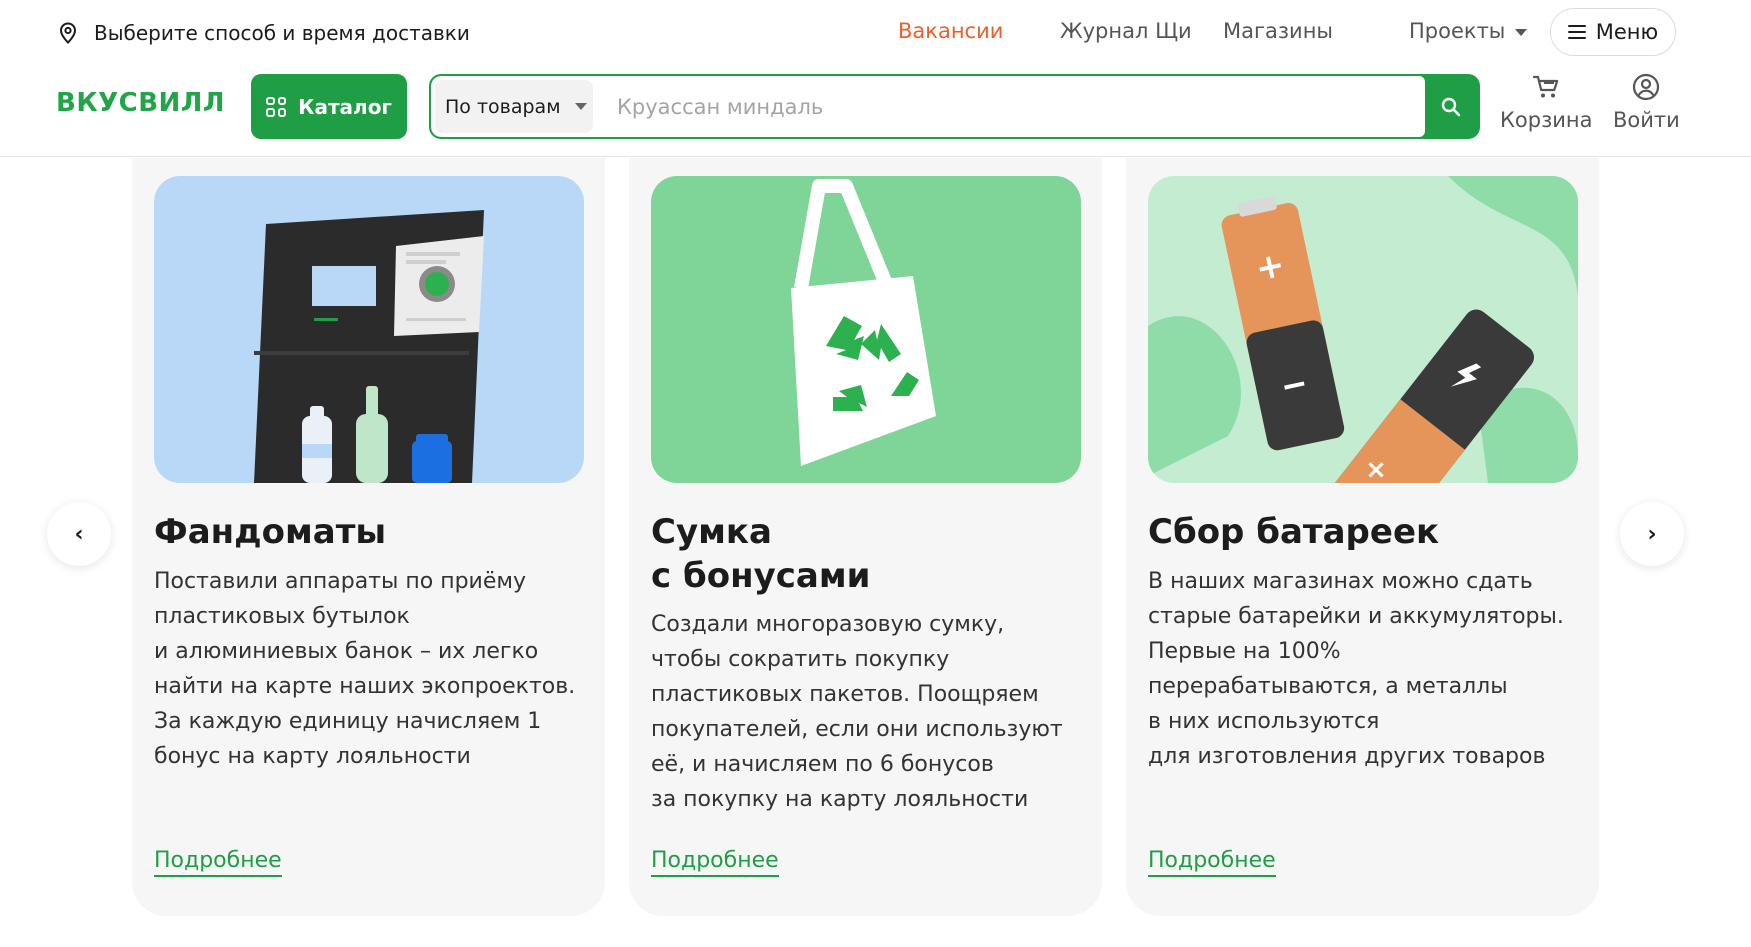 Image resolution: width=1751 pixels, height=947 pixels. I want to click on card-image-bag, so click(866, 329).